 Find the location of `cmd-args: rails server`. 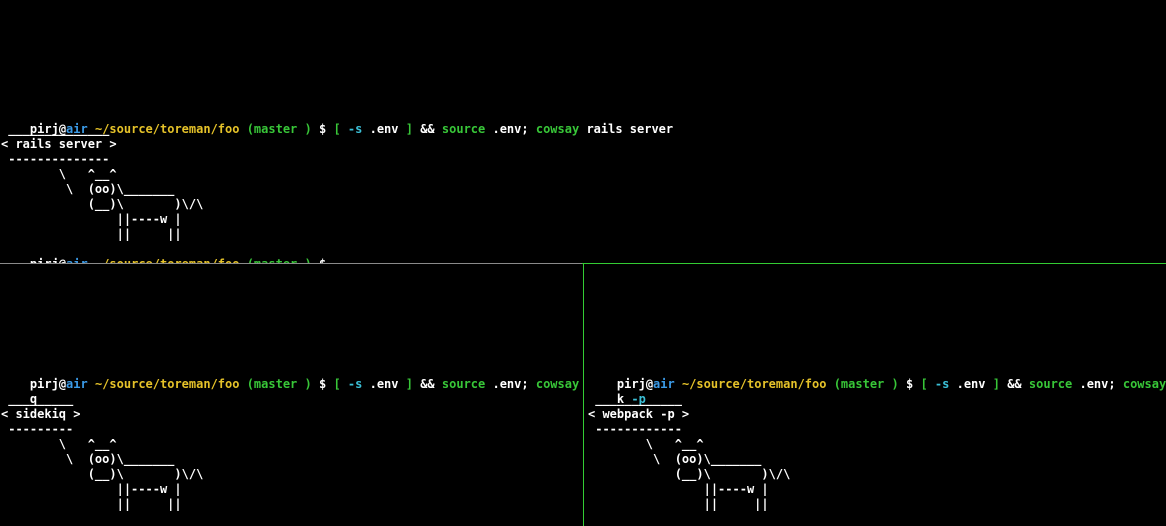

cmd-args: rails server is located at coordinates (630, 129).